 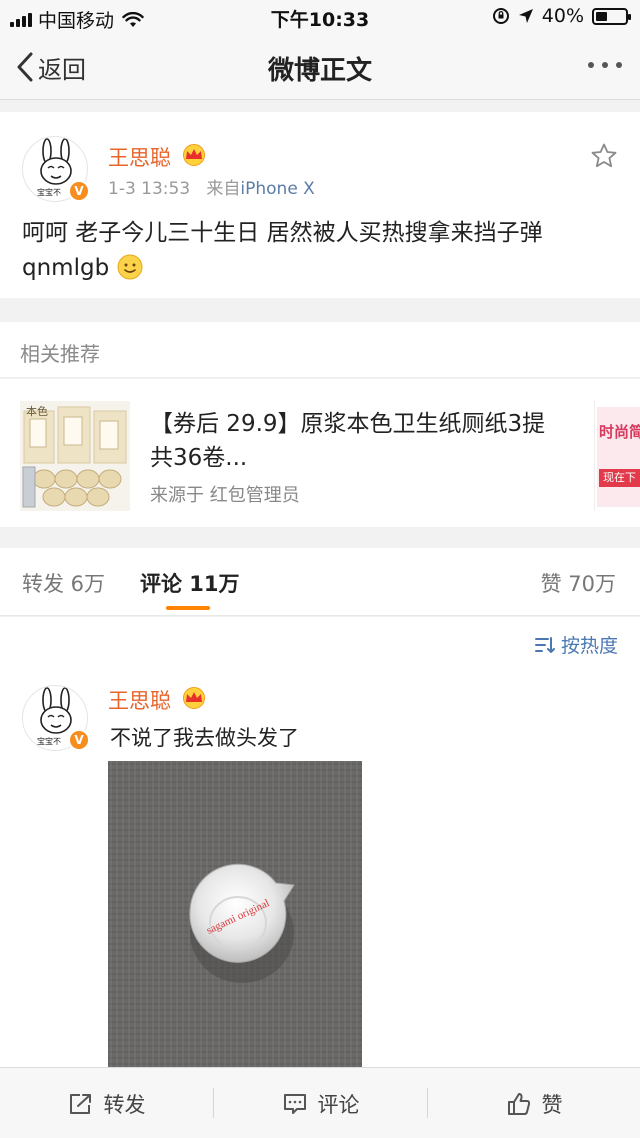 I want to click on battery-icon, so click(x=611, y=16).